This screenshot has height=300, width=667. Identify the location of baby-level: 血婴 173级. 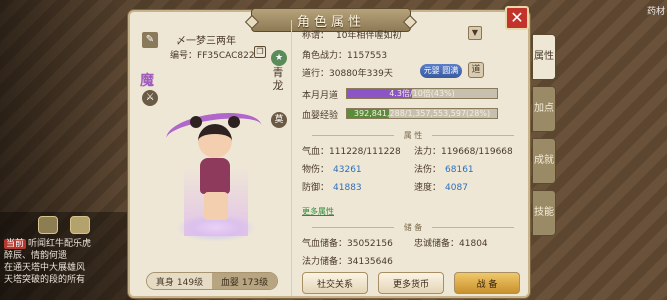
(244, 281).